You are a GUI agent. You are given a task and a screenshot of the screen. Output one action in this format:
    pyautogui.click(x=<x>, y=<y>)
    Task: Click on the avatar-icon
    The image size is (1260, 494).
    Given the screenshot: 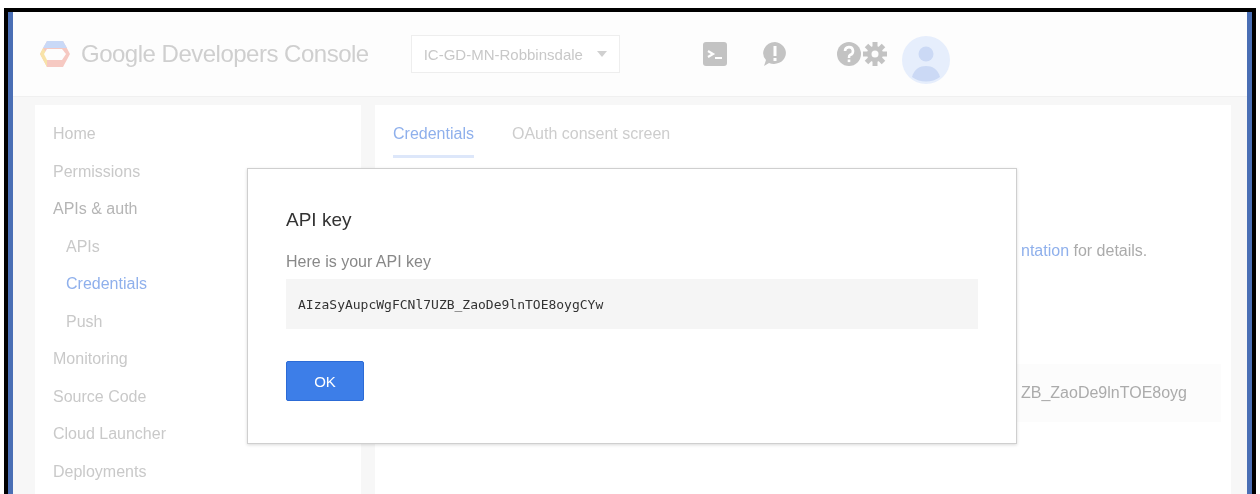 What is the action you would take?
    pyautogui.click(x=925, y=60)
    